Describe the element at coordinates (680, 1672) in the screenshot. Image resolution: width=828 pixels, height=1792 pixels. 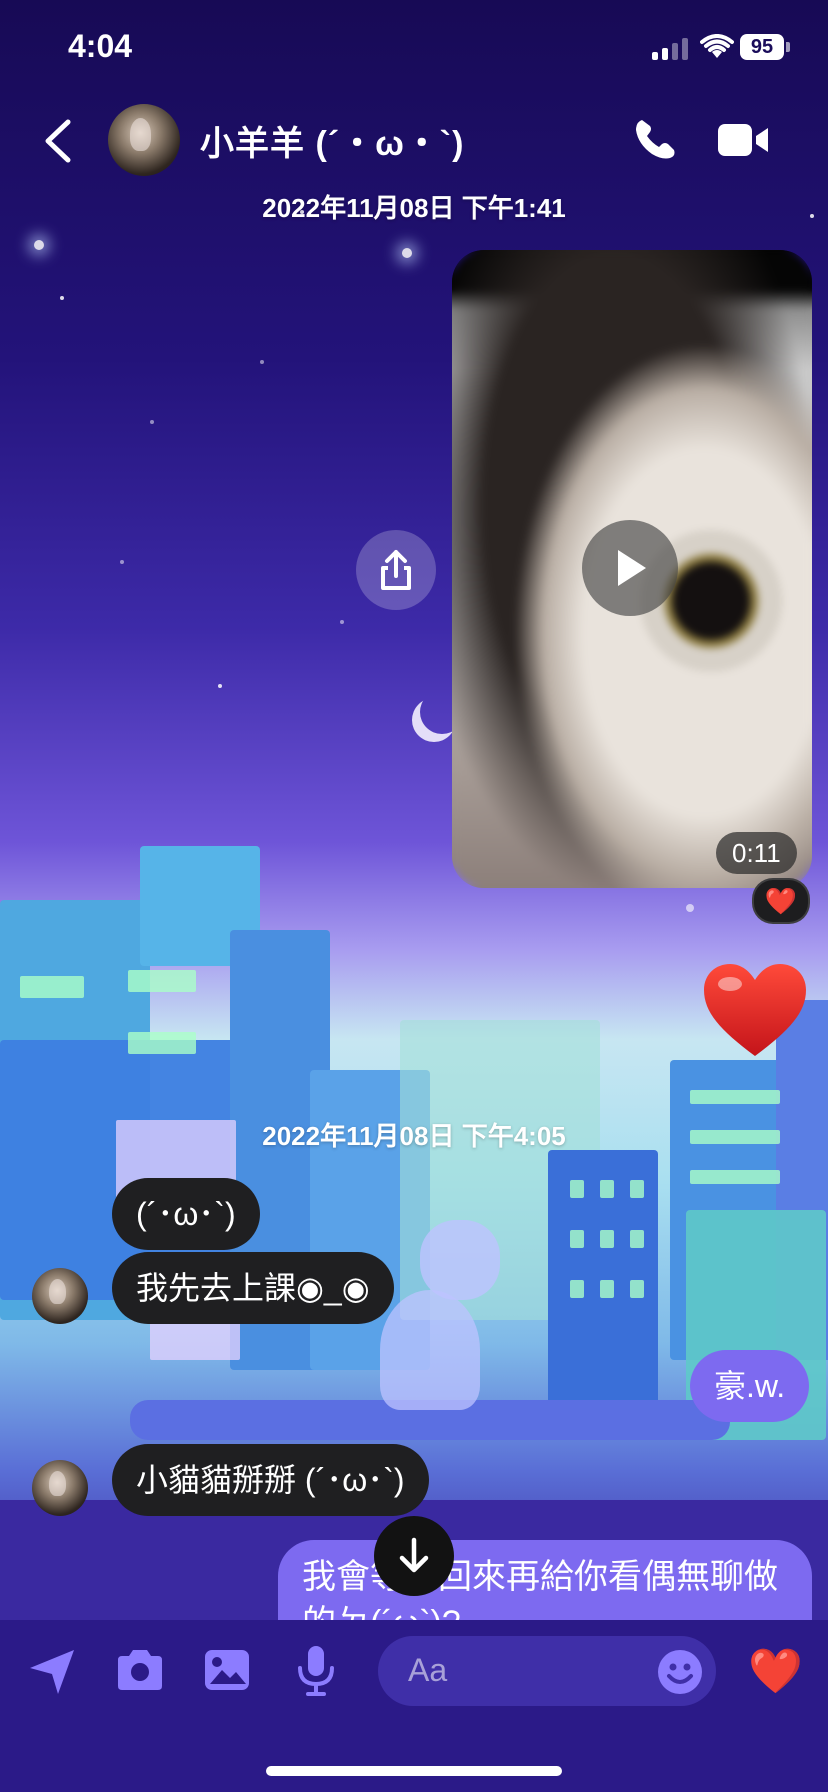
I see `emoji-icon` at that location.